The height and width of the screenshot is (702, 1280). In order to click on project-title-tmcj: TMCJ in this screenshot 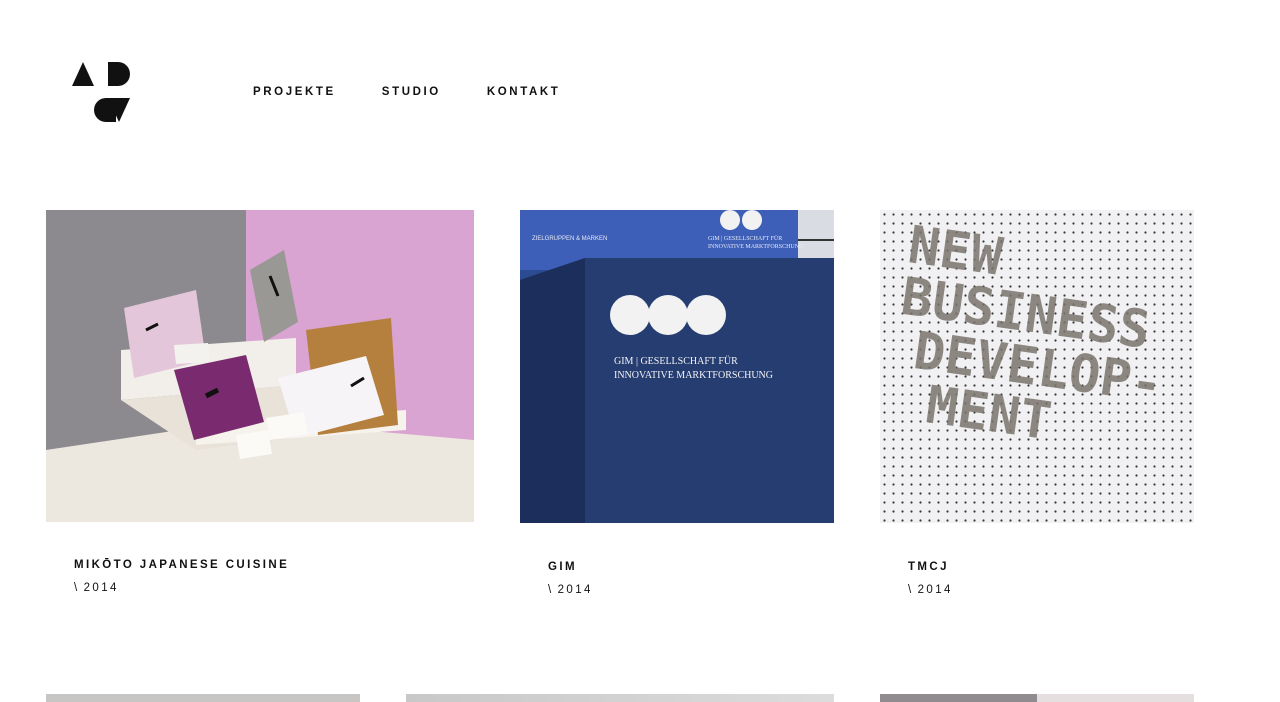, I will do `click(928, 567)`.